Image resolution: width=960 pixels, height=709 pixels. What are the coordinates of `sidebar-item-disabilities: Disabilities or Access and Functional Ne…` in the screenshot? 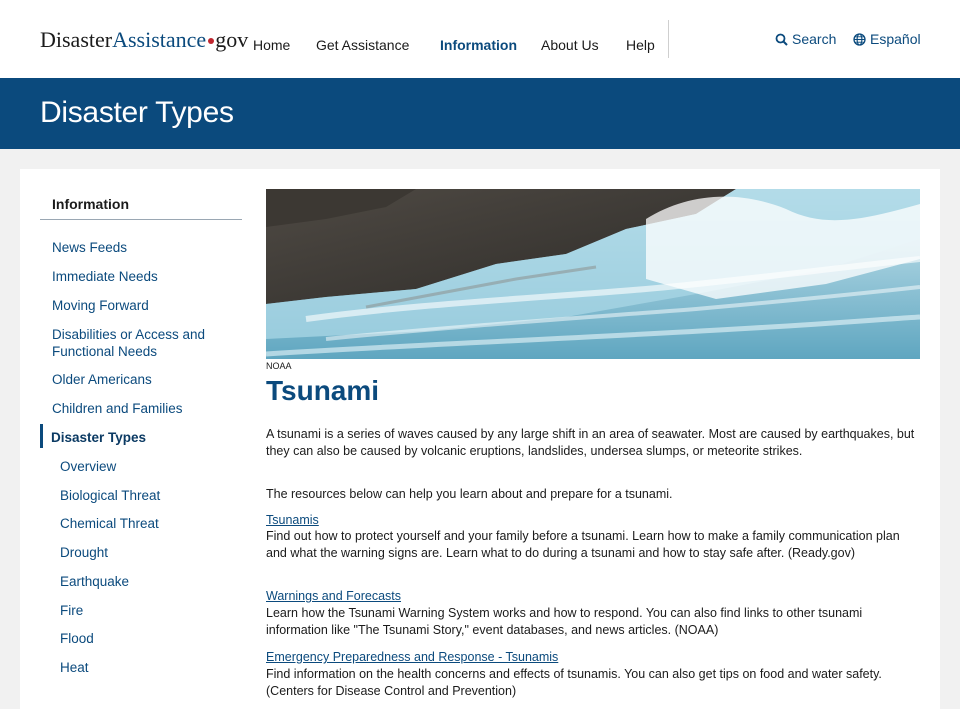 It's located at (137, 343).